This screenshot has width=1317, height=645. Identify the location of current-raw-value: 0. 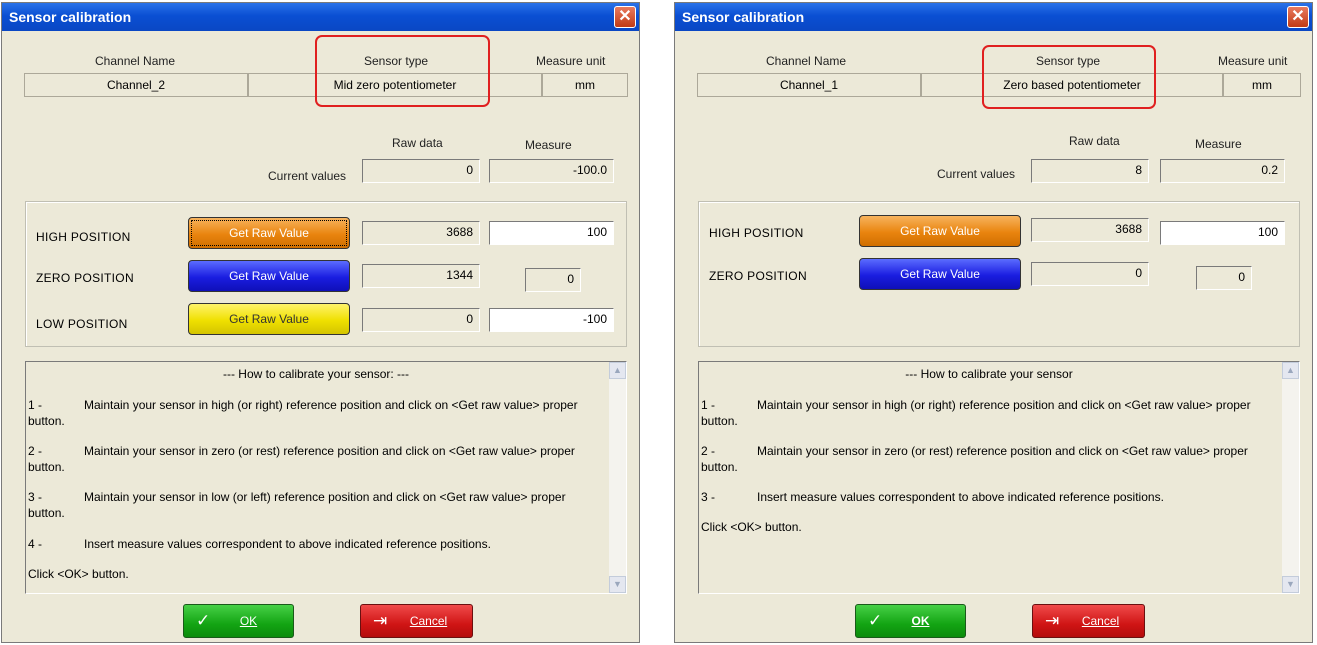
(421, 171).